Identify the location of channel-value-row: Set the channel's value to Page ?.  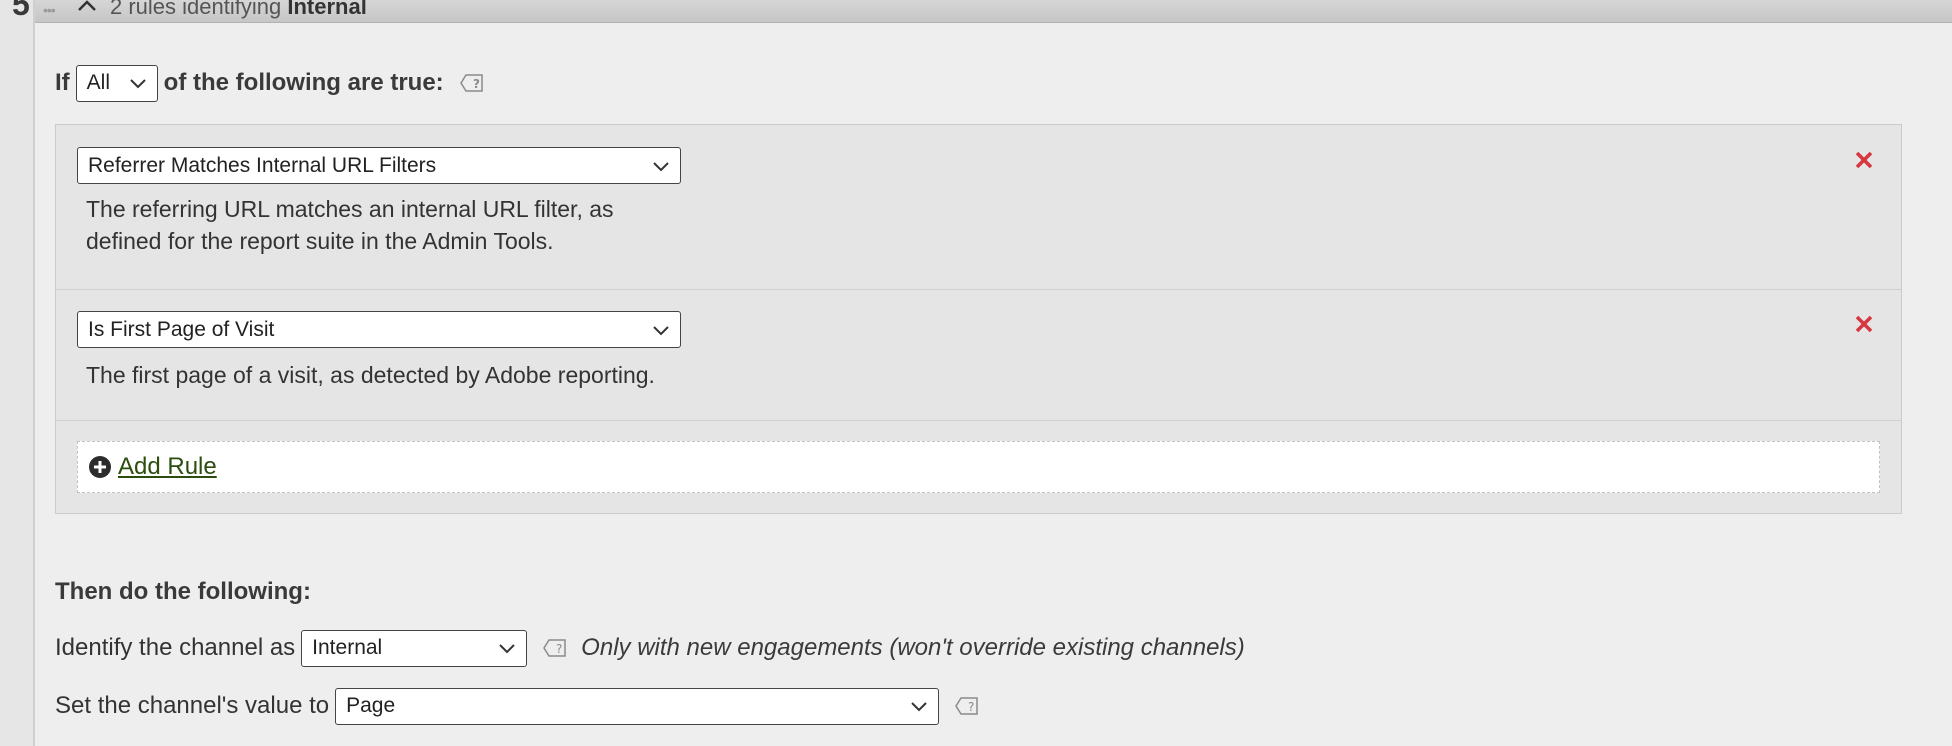
(517, 706).